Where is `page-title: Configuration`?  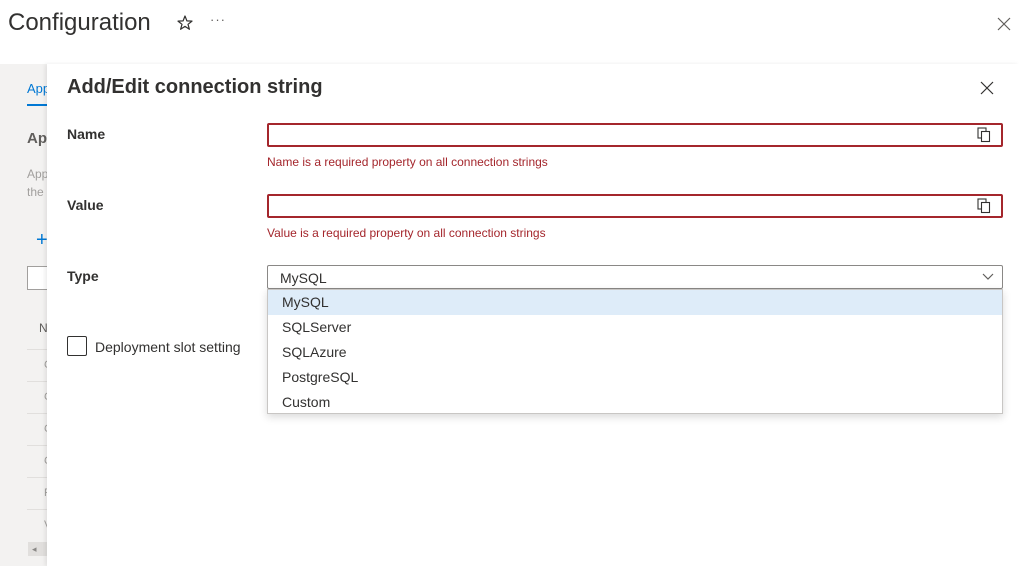
page-title: Configuration is located at coordinates (79, 22).